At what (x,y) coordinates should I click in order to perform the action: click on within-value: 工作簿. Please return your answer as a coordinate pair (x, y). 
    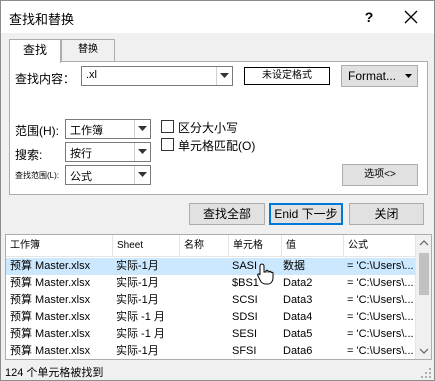
    Looking at the image, I should click on (86, 131).